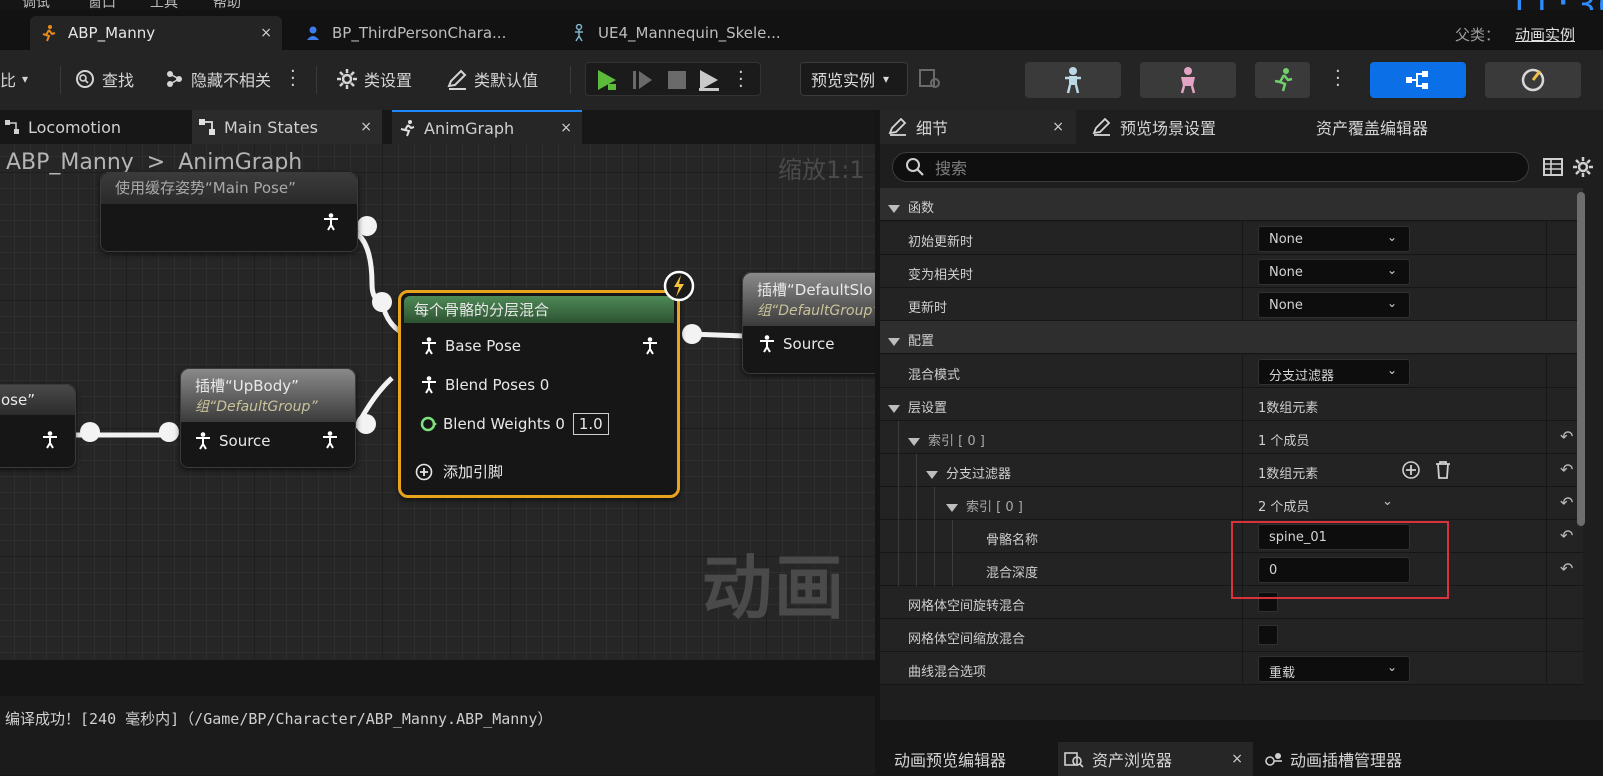  Describe the element at coordinates (1553, 167) in the screenshot. I see `table-view-icon` at that location.